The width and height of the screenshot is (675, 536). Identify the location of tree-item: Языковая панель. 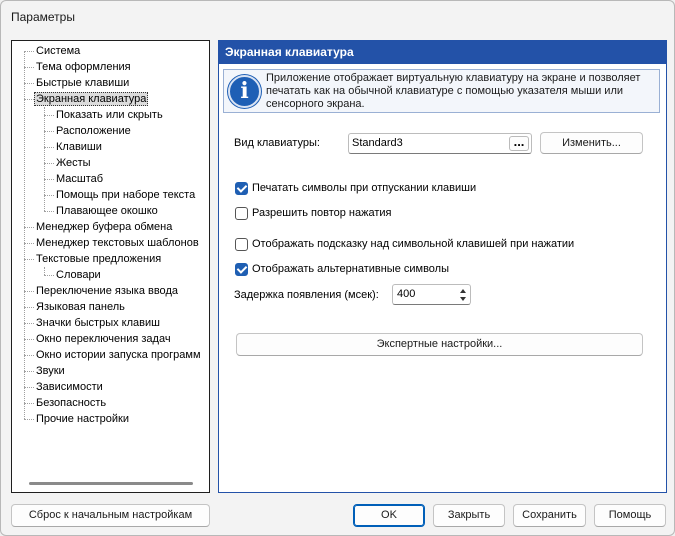
(80, 307).